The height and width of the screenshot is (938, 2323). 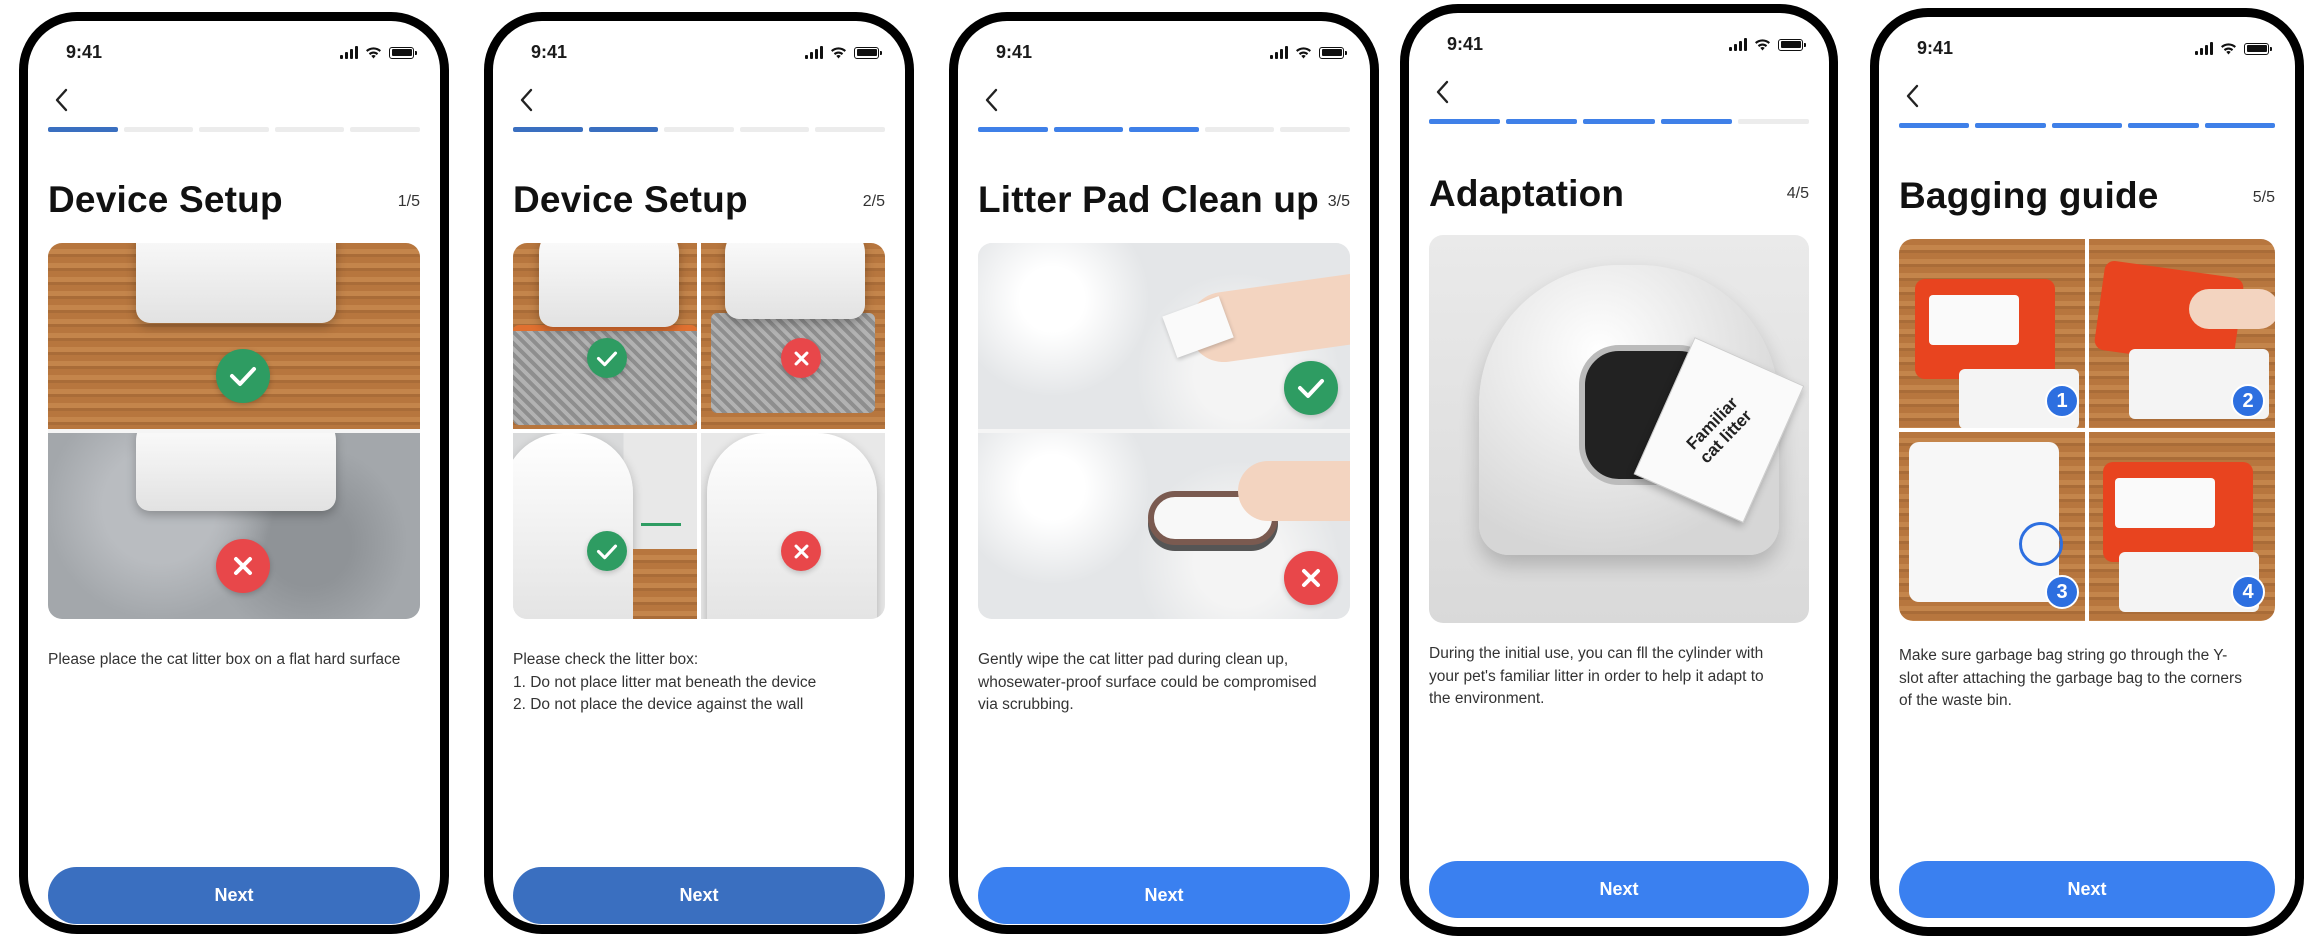 I want to click on step-counter: 4/5, so click(x=1797, y=193).